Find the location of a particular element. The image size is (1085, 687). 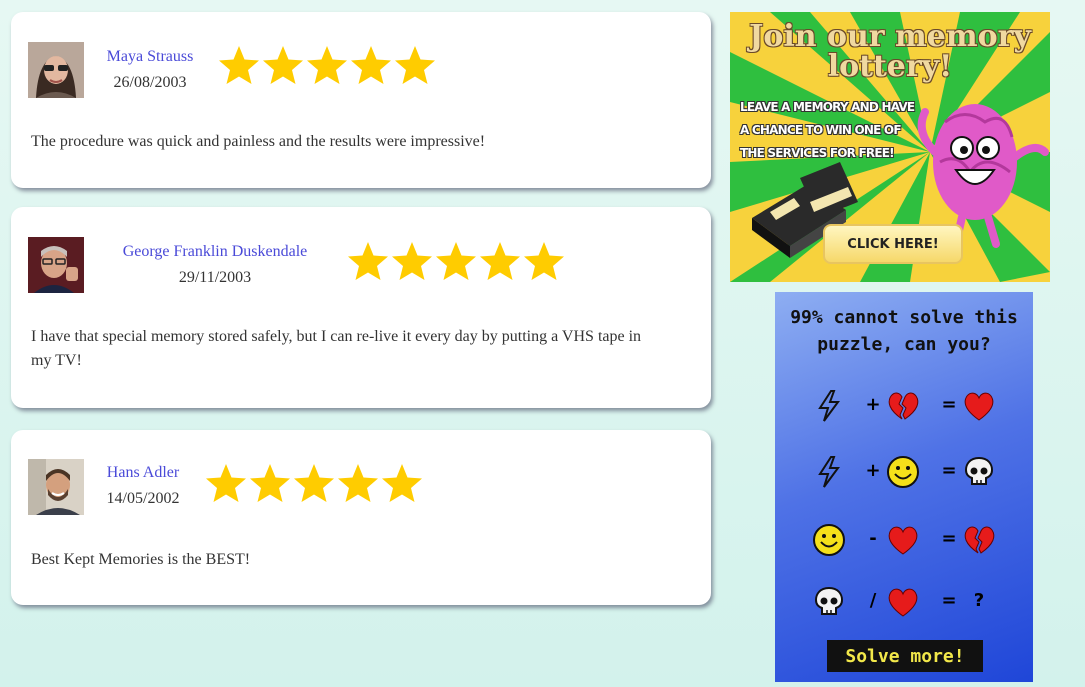

equation-row: / =? is located at coordinates (906, 604).